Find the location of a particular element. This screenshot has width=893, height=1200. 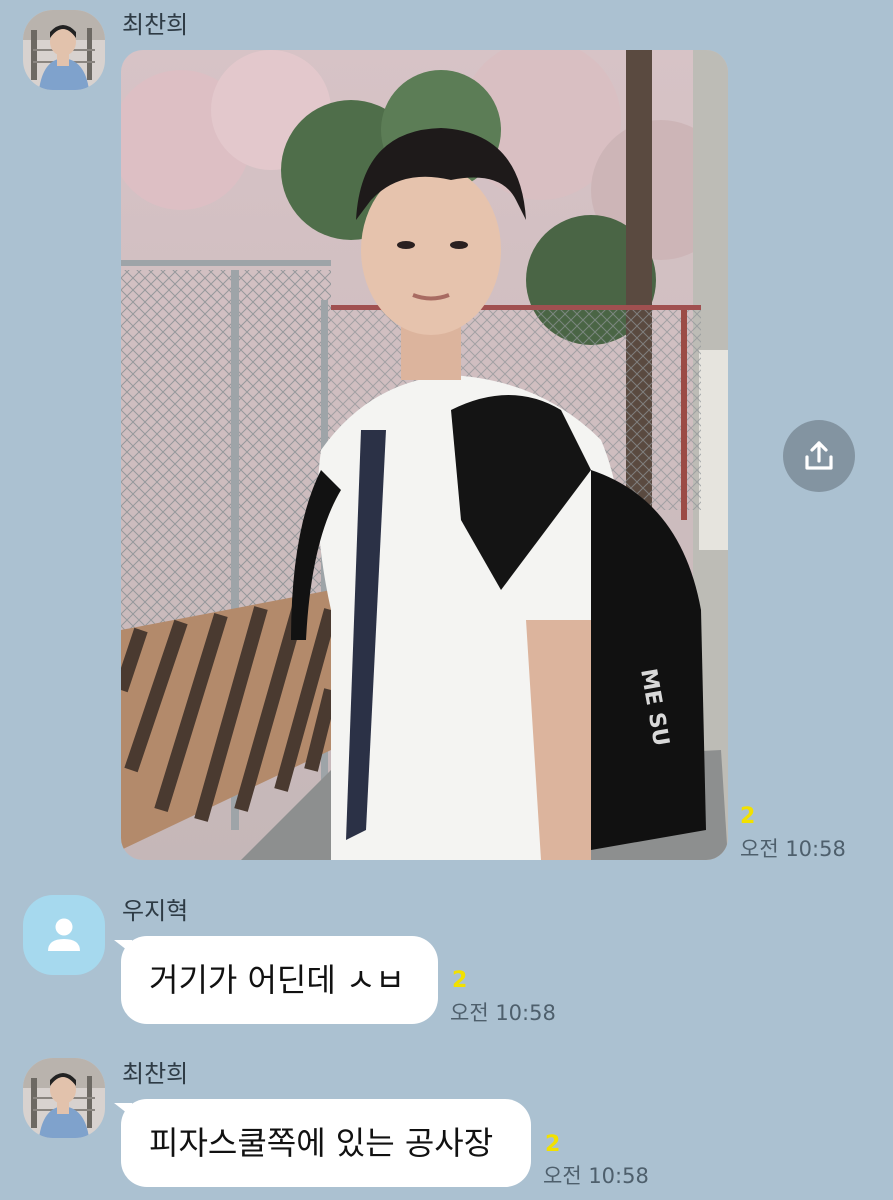

message-bubble: 거기가 어딘데 ㅅㅂ is located at coordinates (279, 980).